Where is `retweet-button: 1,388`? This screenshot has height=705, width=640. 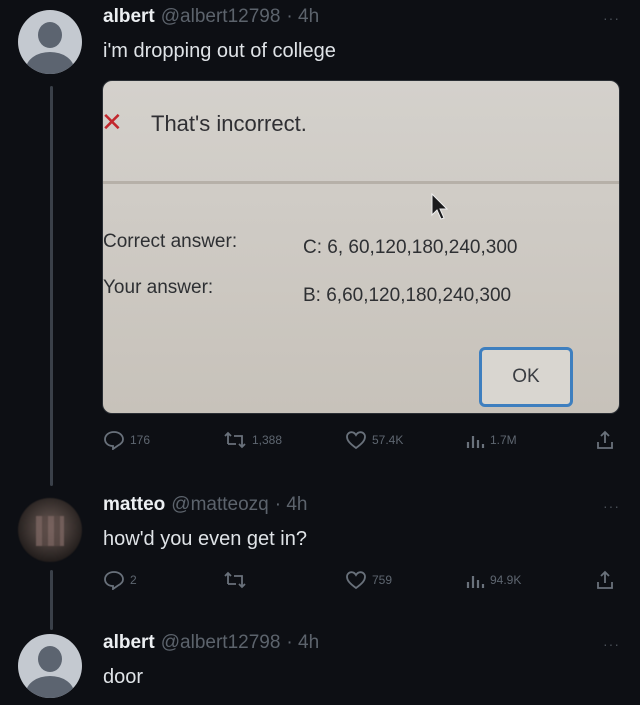
retweet-button: 1,388 is located at coordinates (252, 440).